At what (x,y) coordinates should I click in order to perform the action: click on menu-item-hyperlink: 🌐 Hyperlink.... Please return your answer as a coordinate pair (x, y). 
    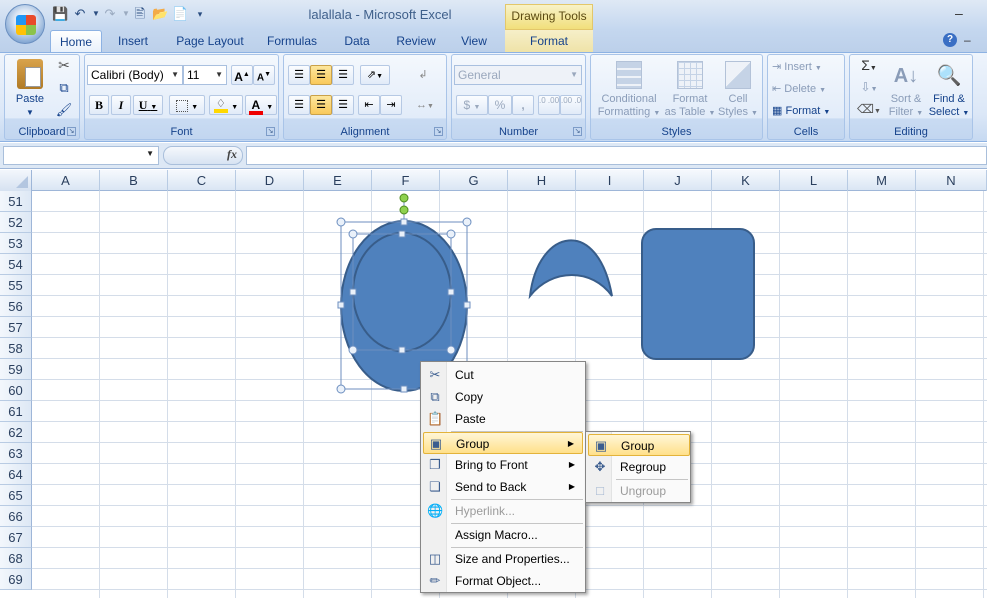
    Looking at the image, I should click on (503, 511).